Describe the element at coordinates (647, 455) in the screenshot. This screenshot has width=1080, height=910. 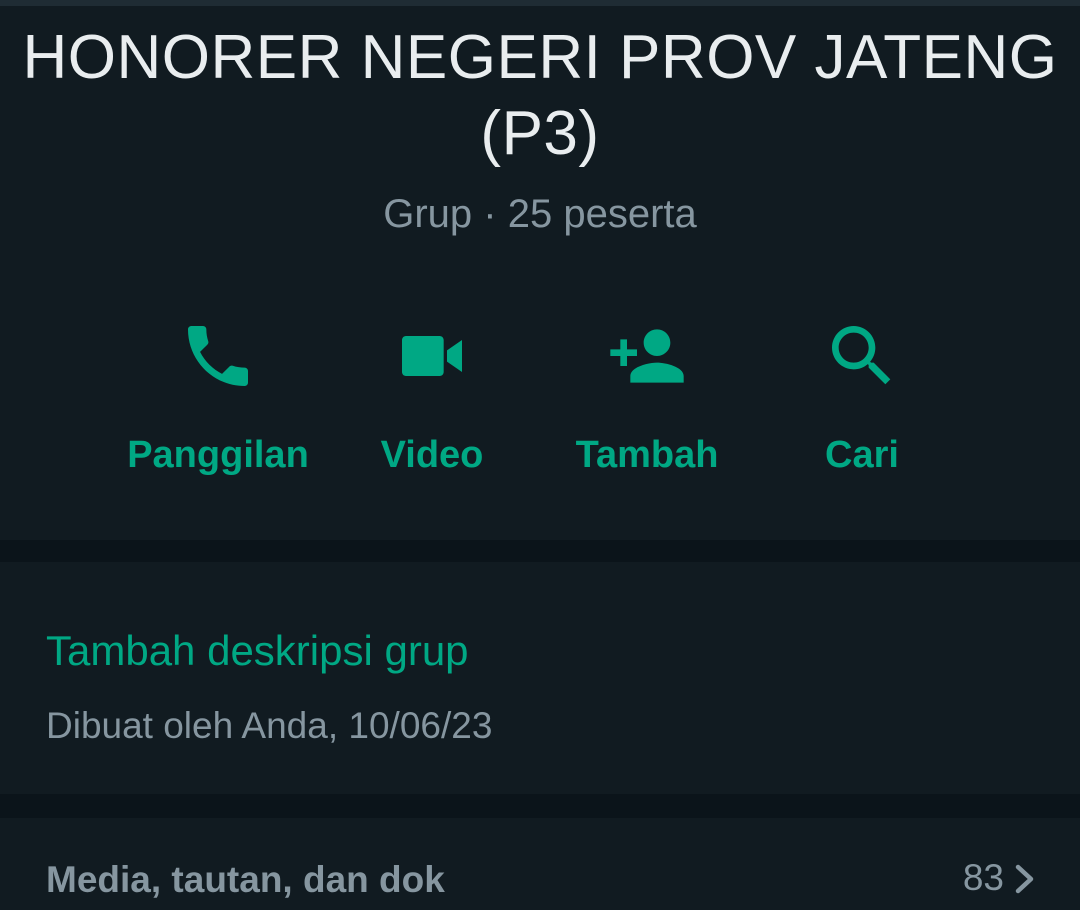
I see `add-participant-label: Tambah` at that location.